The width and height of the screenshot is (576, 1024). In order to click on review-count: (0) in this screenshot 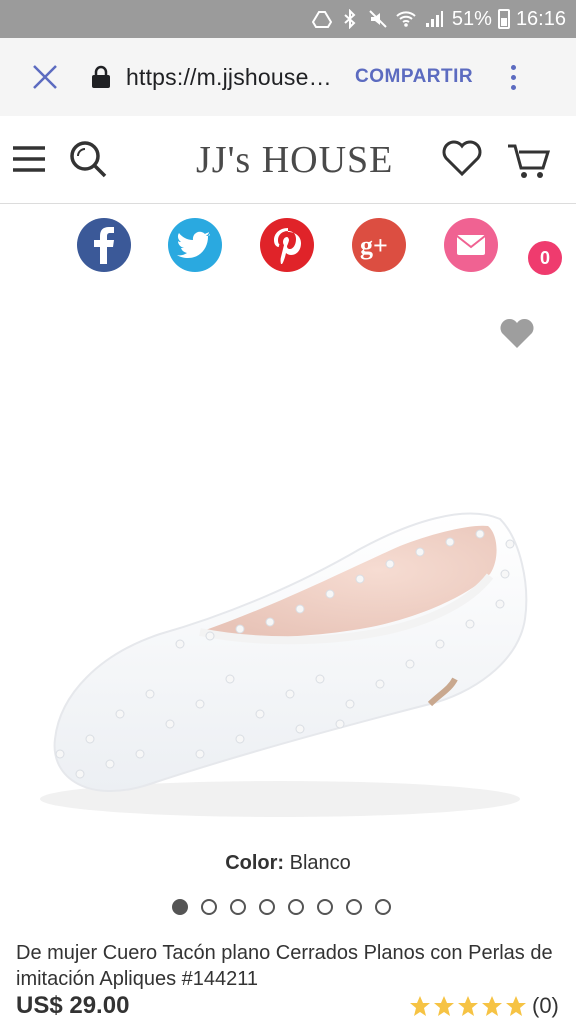, I will do `click(545, 1005)`.